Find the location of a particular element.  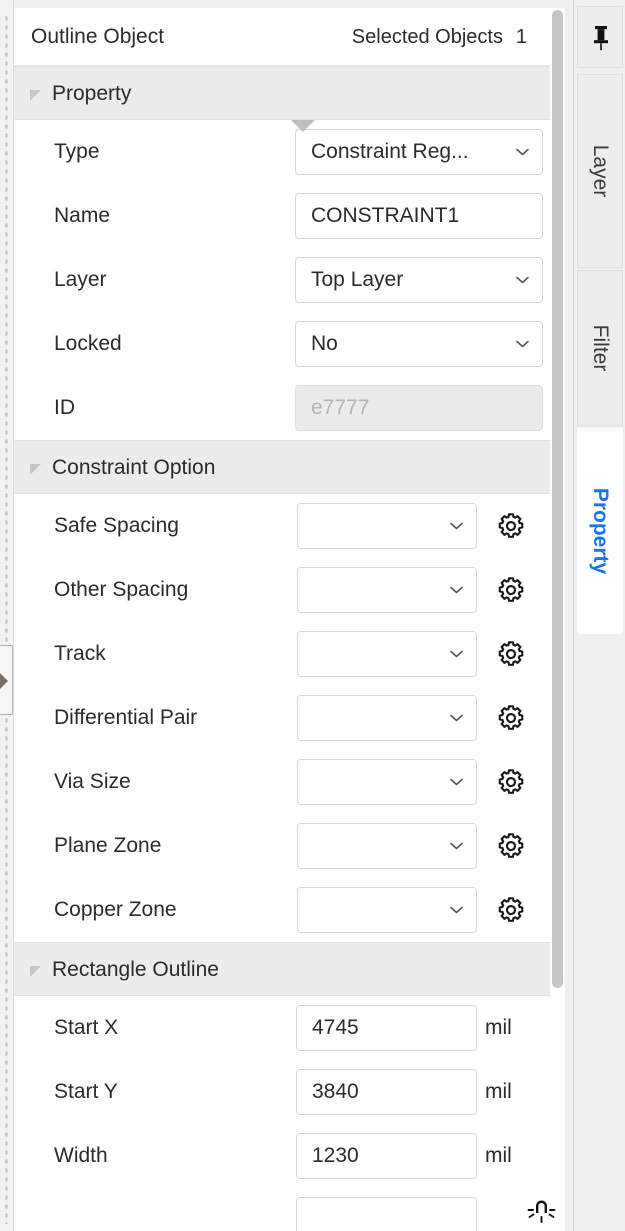

label-layer: Layer is located at coordinates (80, 279).